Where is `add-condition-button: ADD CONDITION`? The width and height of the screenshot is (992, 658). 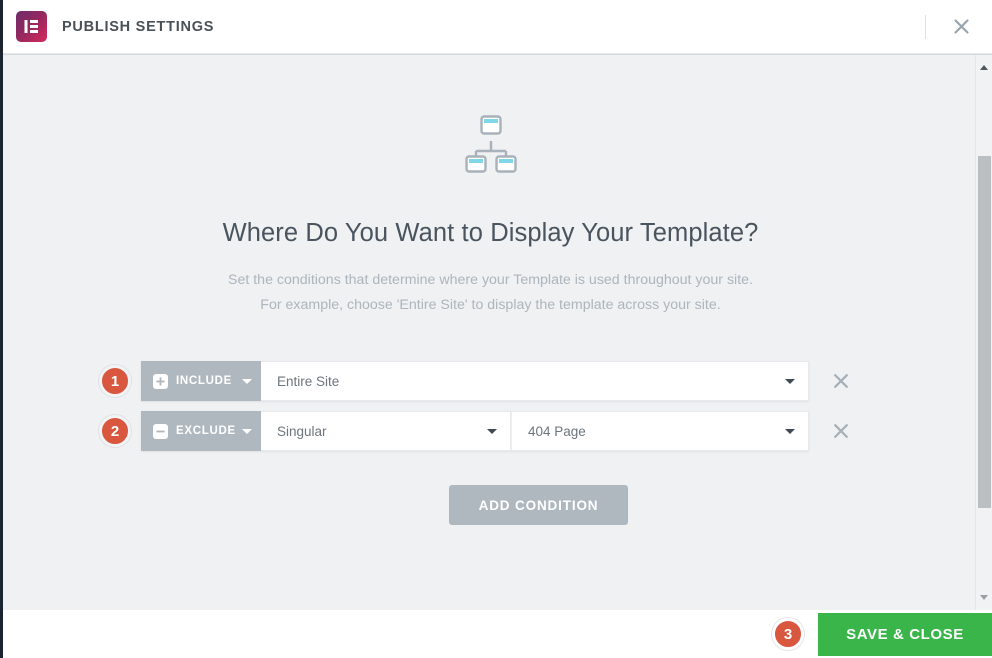 add-condition-button: ADD CONDITION is located at coordinates (538, 505).